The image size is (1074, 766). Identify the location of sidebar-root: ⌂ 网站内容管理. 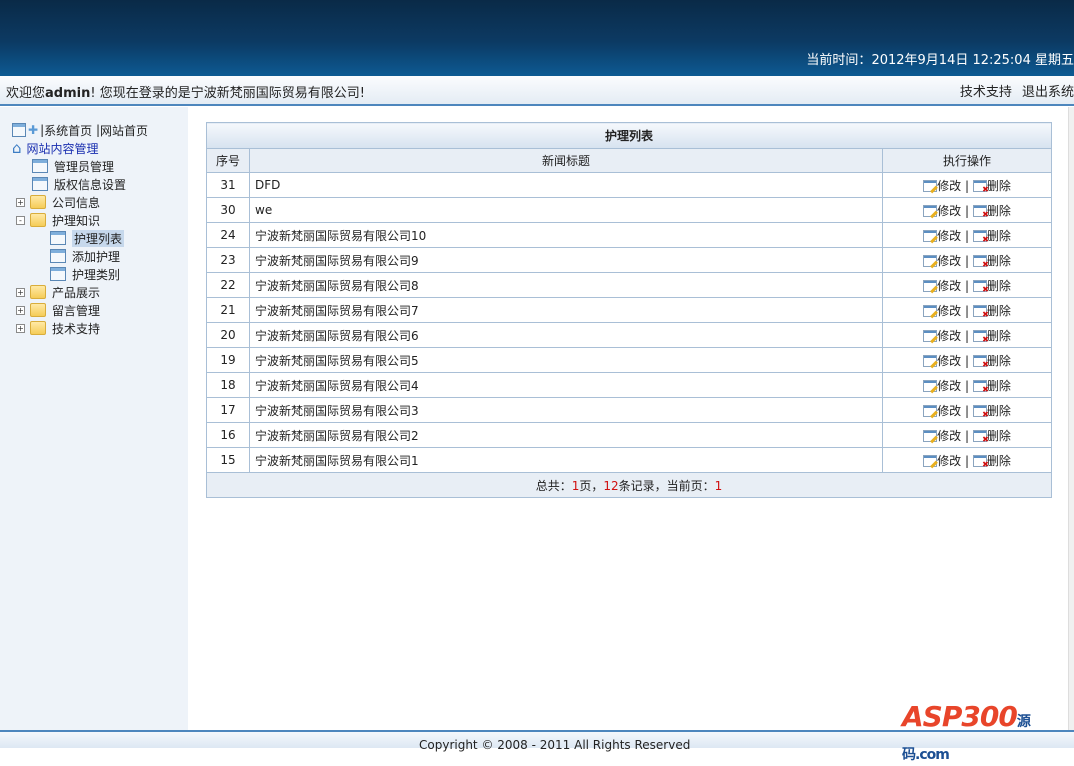
(80, 148).